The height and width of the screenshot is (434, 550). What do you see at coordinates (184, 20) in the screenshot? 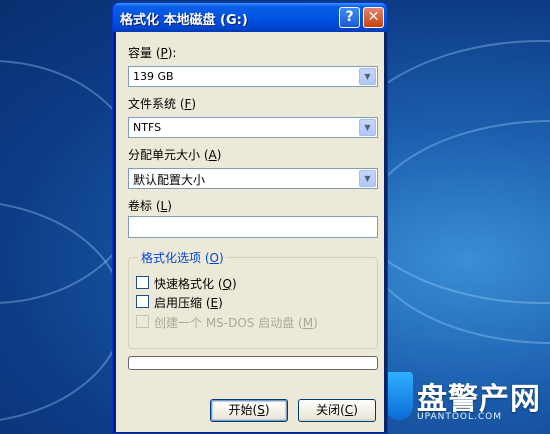
I see `dialog-title: 格式化 本地磁盘 (G:)` at bounding box center [184, 20].